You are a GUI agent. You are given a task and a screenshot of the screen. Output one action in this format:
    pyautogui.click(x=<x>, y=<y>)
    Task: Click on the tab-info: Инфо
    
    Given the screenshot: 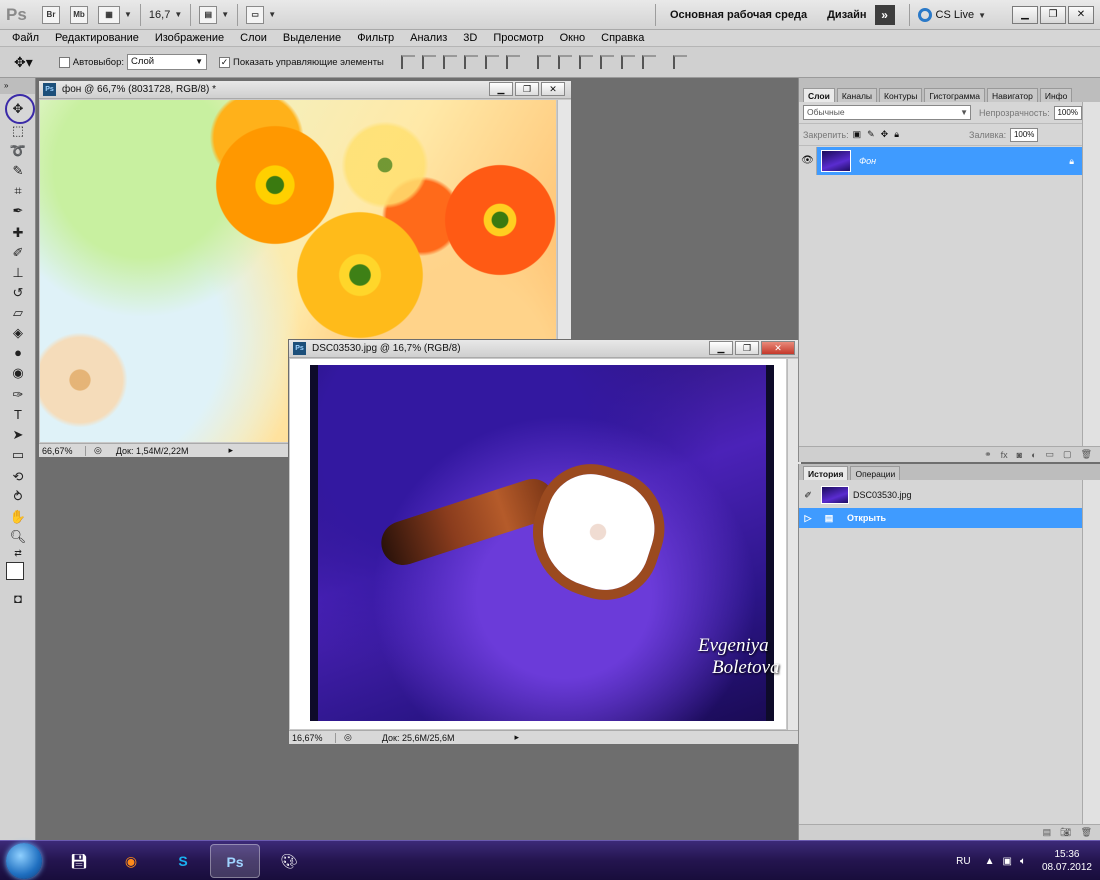 What is the action you would take?
    pyautogui.click(x=1056, y=95)
    